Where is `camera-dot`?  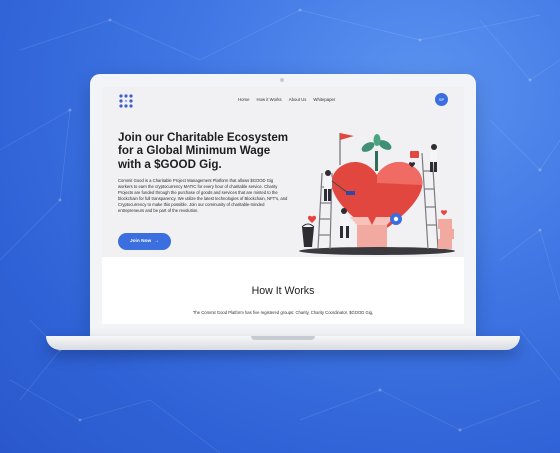
camera-dot is located at coordinates (282, 80).